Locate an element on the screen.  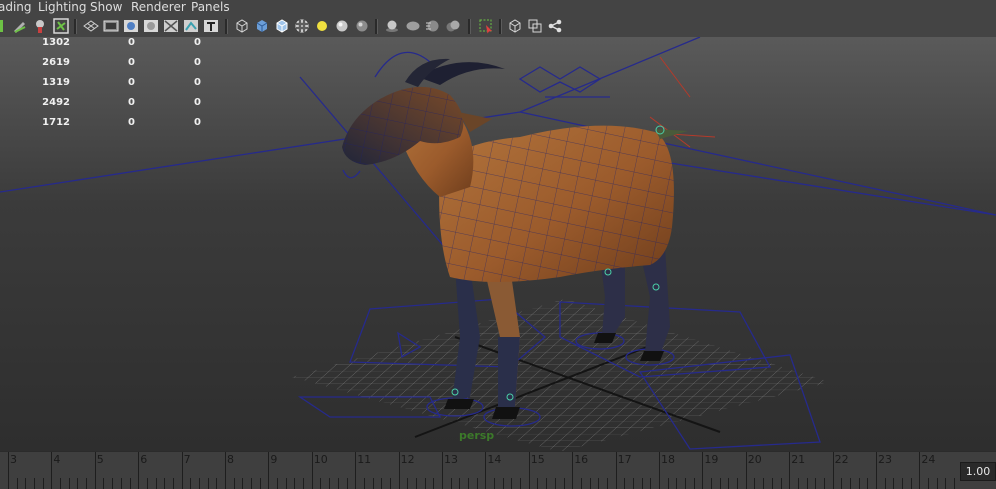
film-gate-icon is located at coordinates (111, 26).